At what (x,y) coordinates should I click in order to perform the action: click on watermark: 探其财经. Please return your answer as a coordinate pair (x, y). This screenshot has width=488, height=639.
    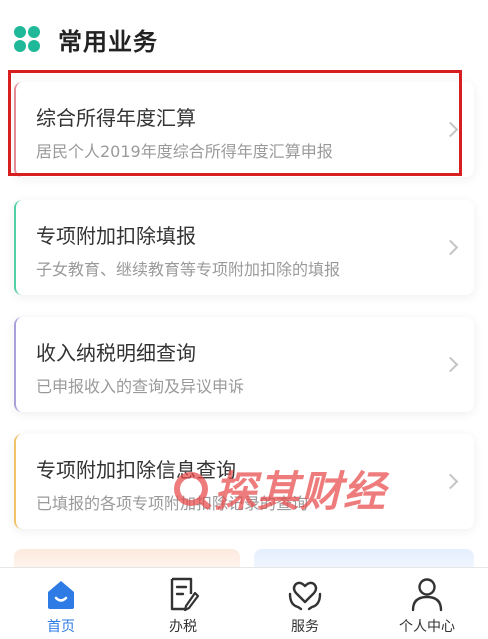
    Looking at the image, I should click on (280, 488).